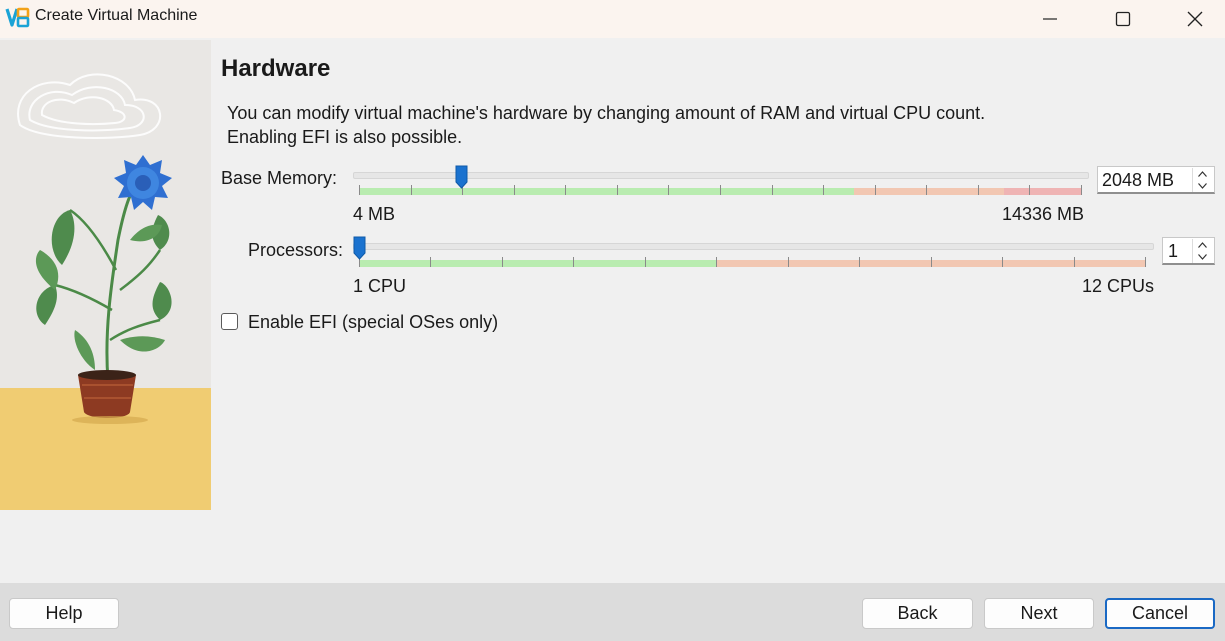 The height and width of the screenshot is (641, 1225). I want to click on title-bar: Create Virtual Machine, so click(612, 19).